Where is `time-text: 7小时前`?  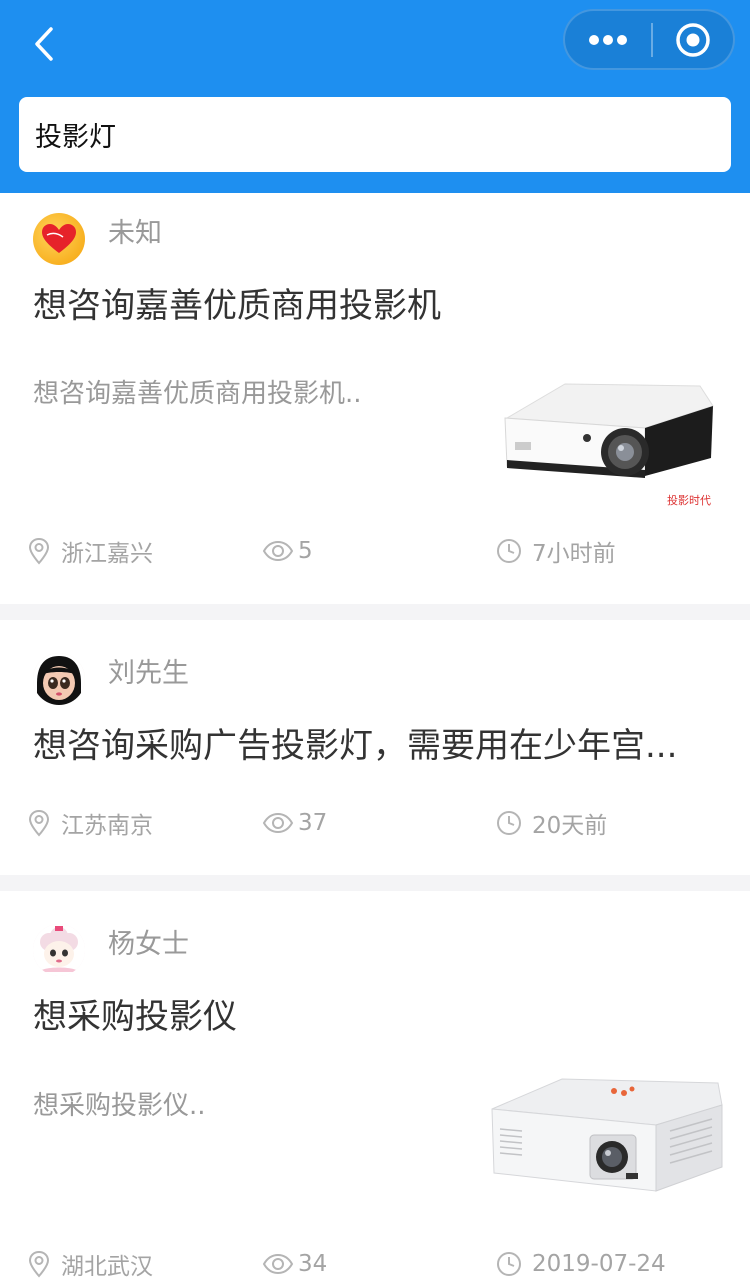 time-text: 7小时前 is located at coordinates (574, 554).